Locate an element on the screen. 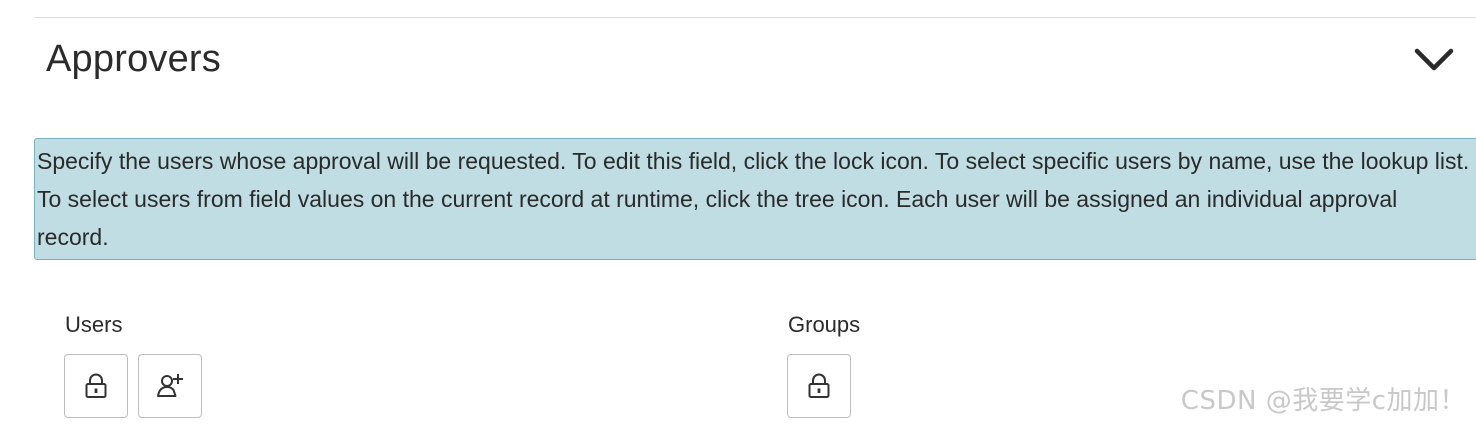 This screenshot has height=426, width=1476. users-field: Users is located at coordinates (133, 364).